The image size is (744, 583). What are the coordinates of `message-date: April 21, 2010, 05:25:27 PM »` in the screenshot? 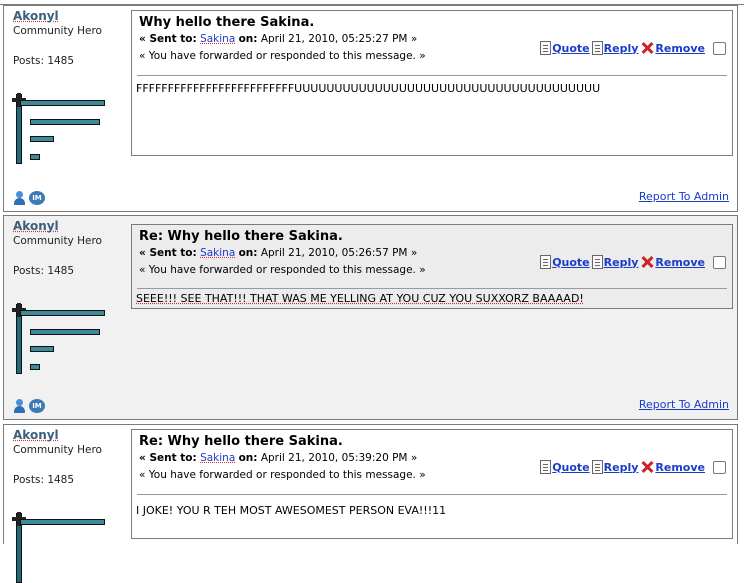 It's located at (339, 39).